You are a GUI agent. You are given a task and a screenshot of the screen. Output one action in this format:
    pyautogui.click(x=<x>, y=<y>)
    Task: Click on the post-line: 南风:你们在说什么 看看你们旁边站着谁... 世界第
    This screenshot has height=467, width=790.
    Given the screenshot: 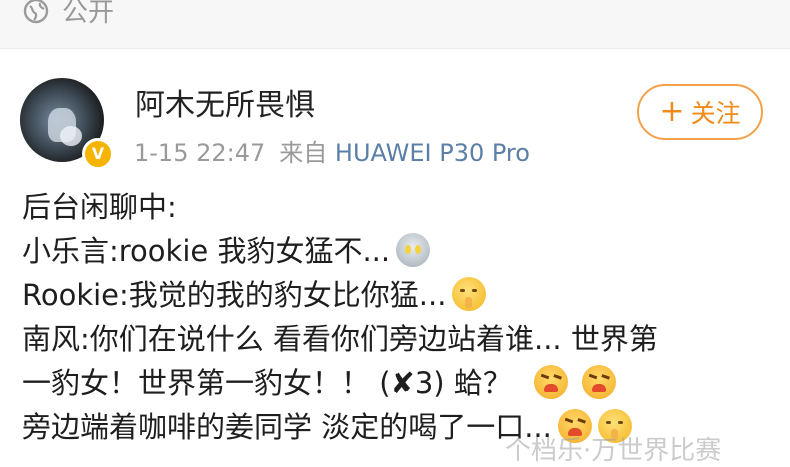 What is the action you would take?
    pyautogui.click(x=402, y=339)
    